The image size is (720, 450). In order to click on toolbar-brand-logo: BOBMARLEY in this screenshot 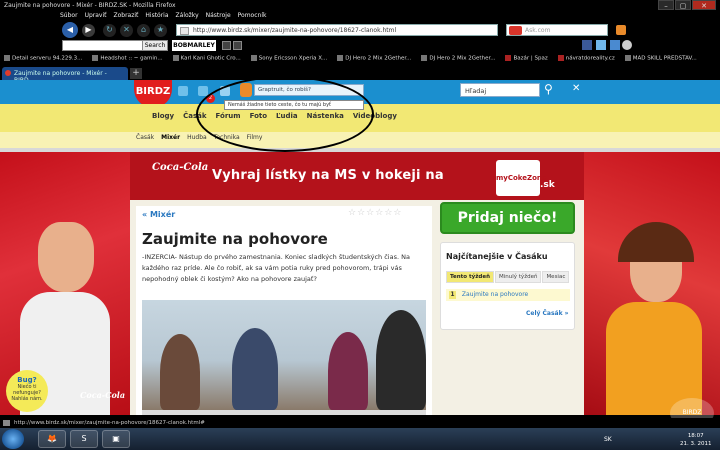, I will do `click(194, 45)`.